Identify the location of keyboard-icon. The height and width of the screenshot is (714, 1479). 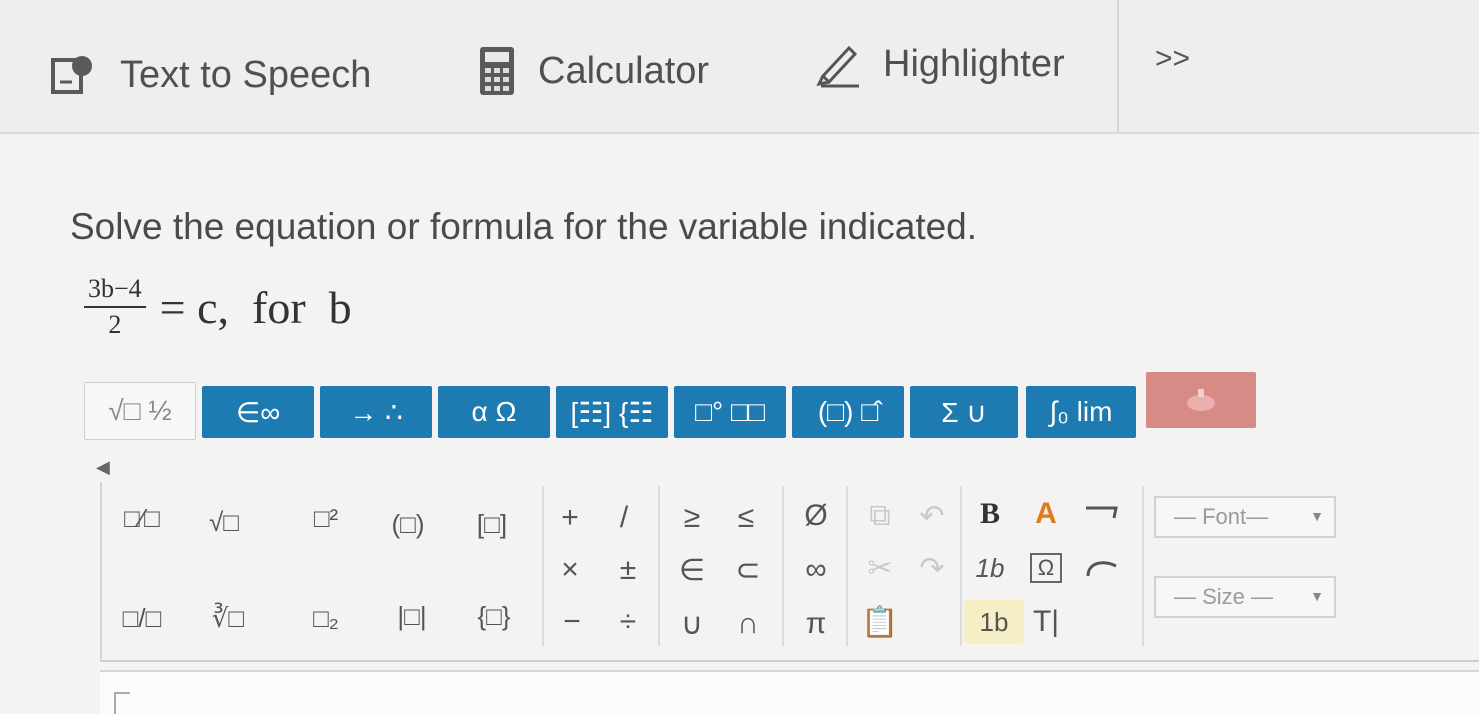
(1201, 400).